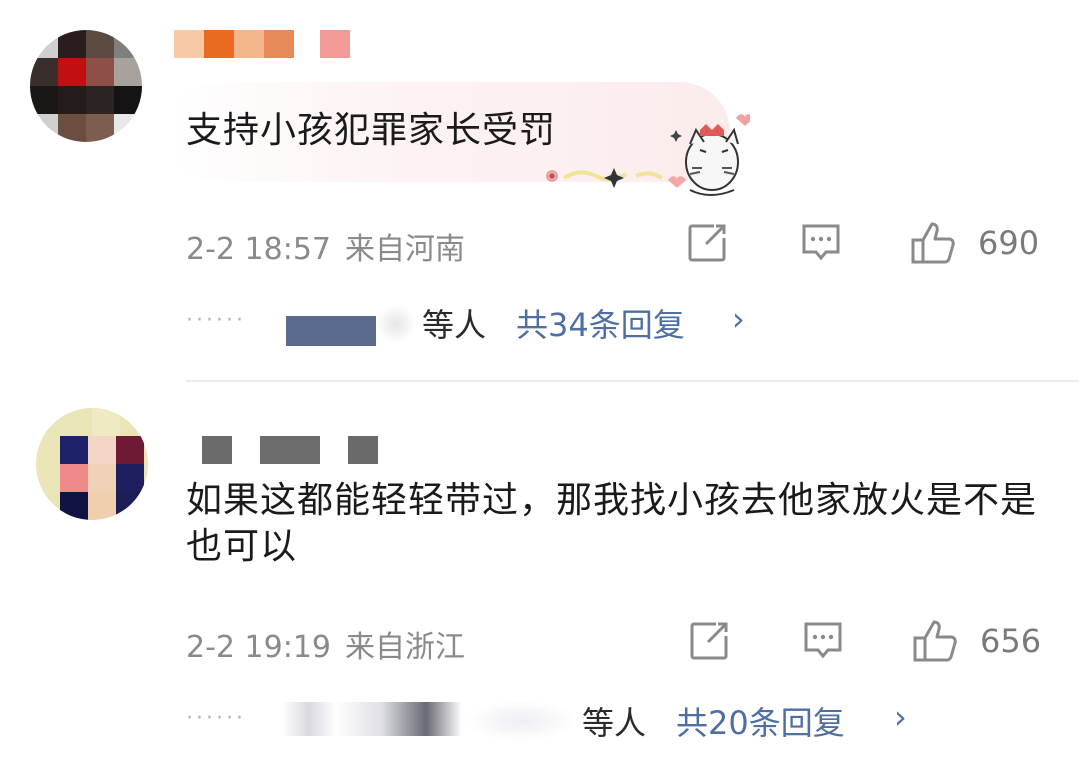 The width and height of the screenshot is (1079, 779). I want to click on cat-sticker-icon, so click(648, 155).